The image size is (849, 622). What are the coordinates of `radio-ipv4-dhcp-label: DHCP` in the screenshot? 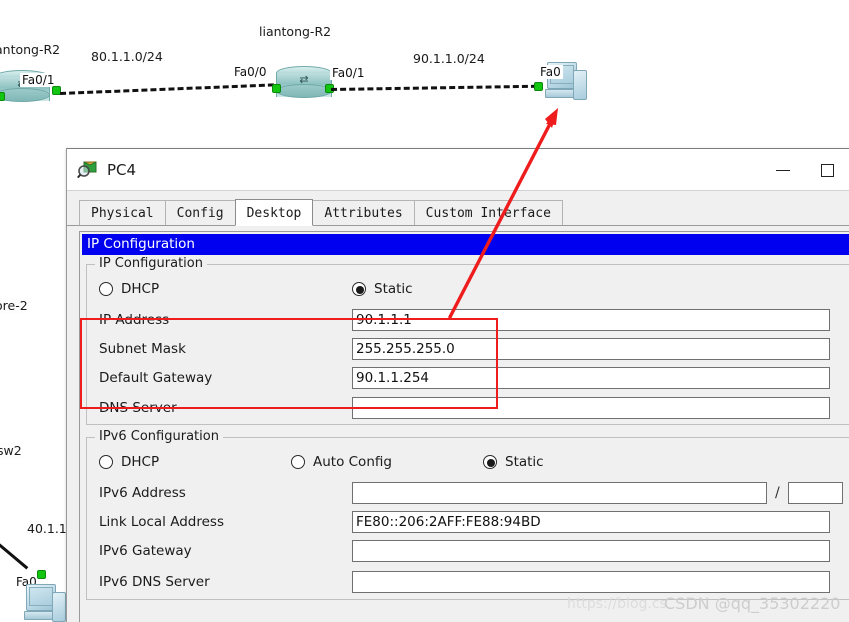 It's located at (140, 289).